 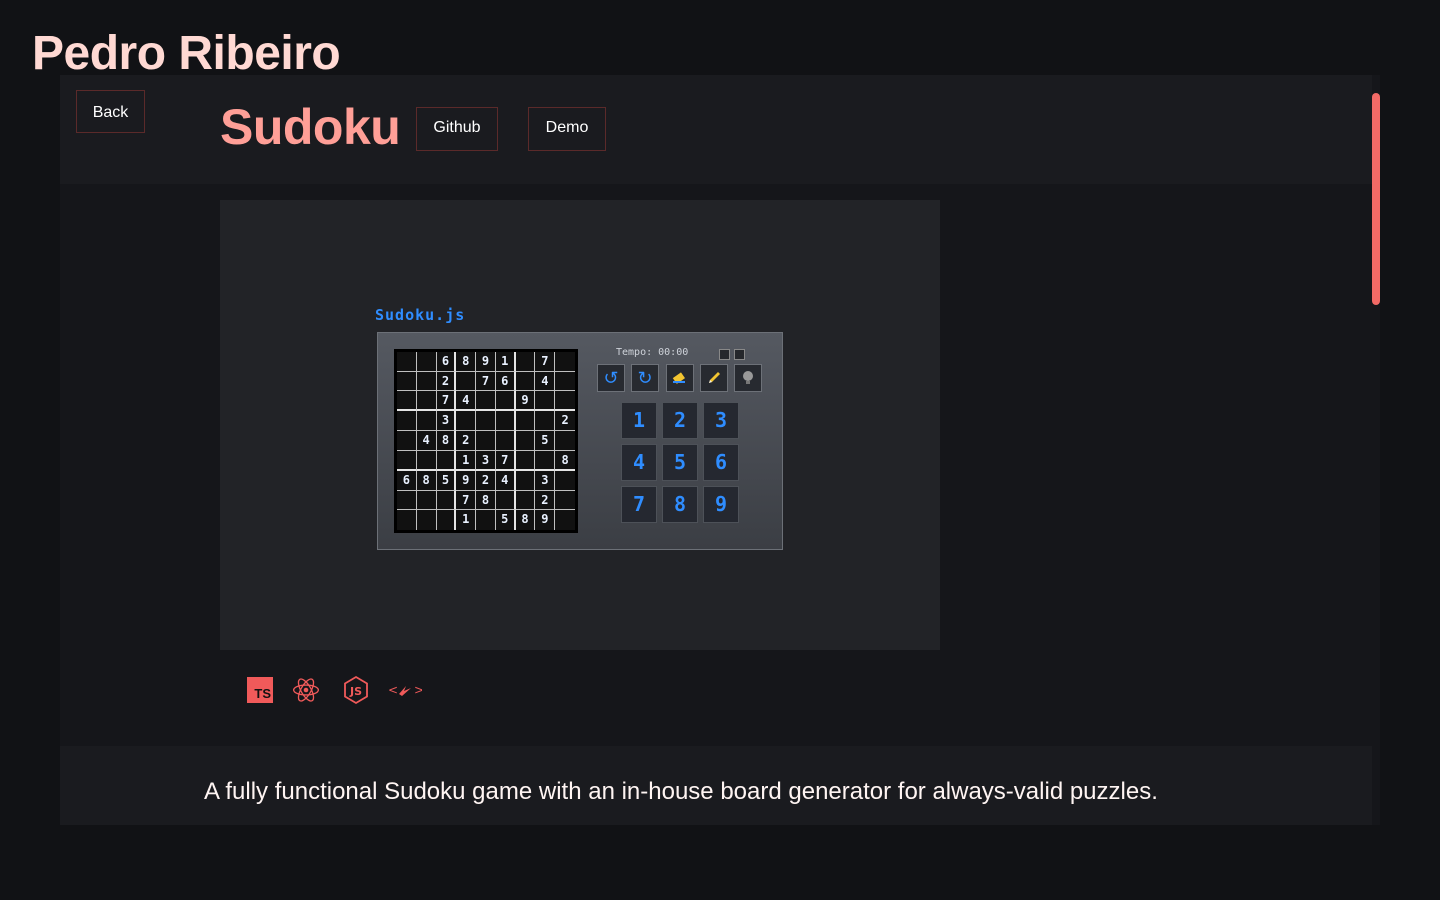 I want to click on demo-button: Demo, so click(x=567, y=129).